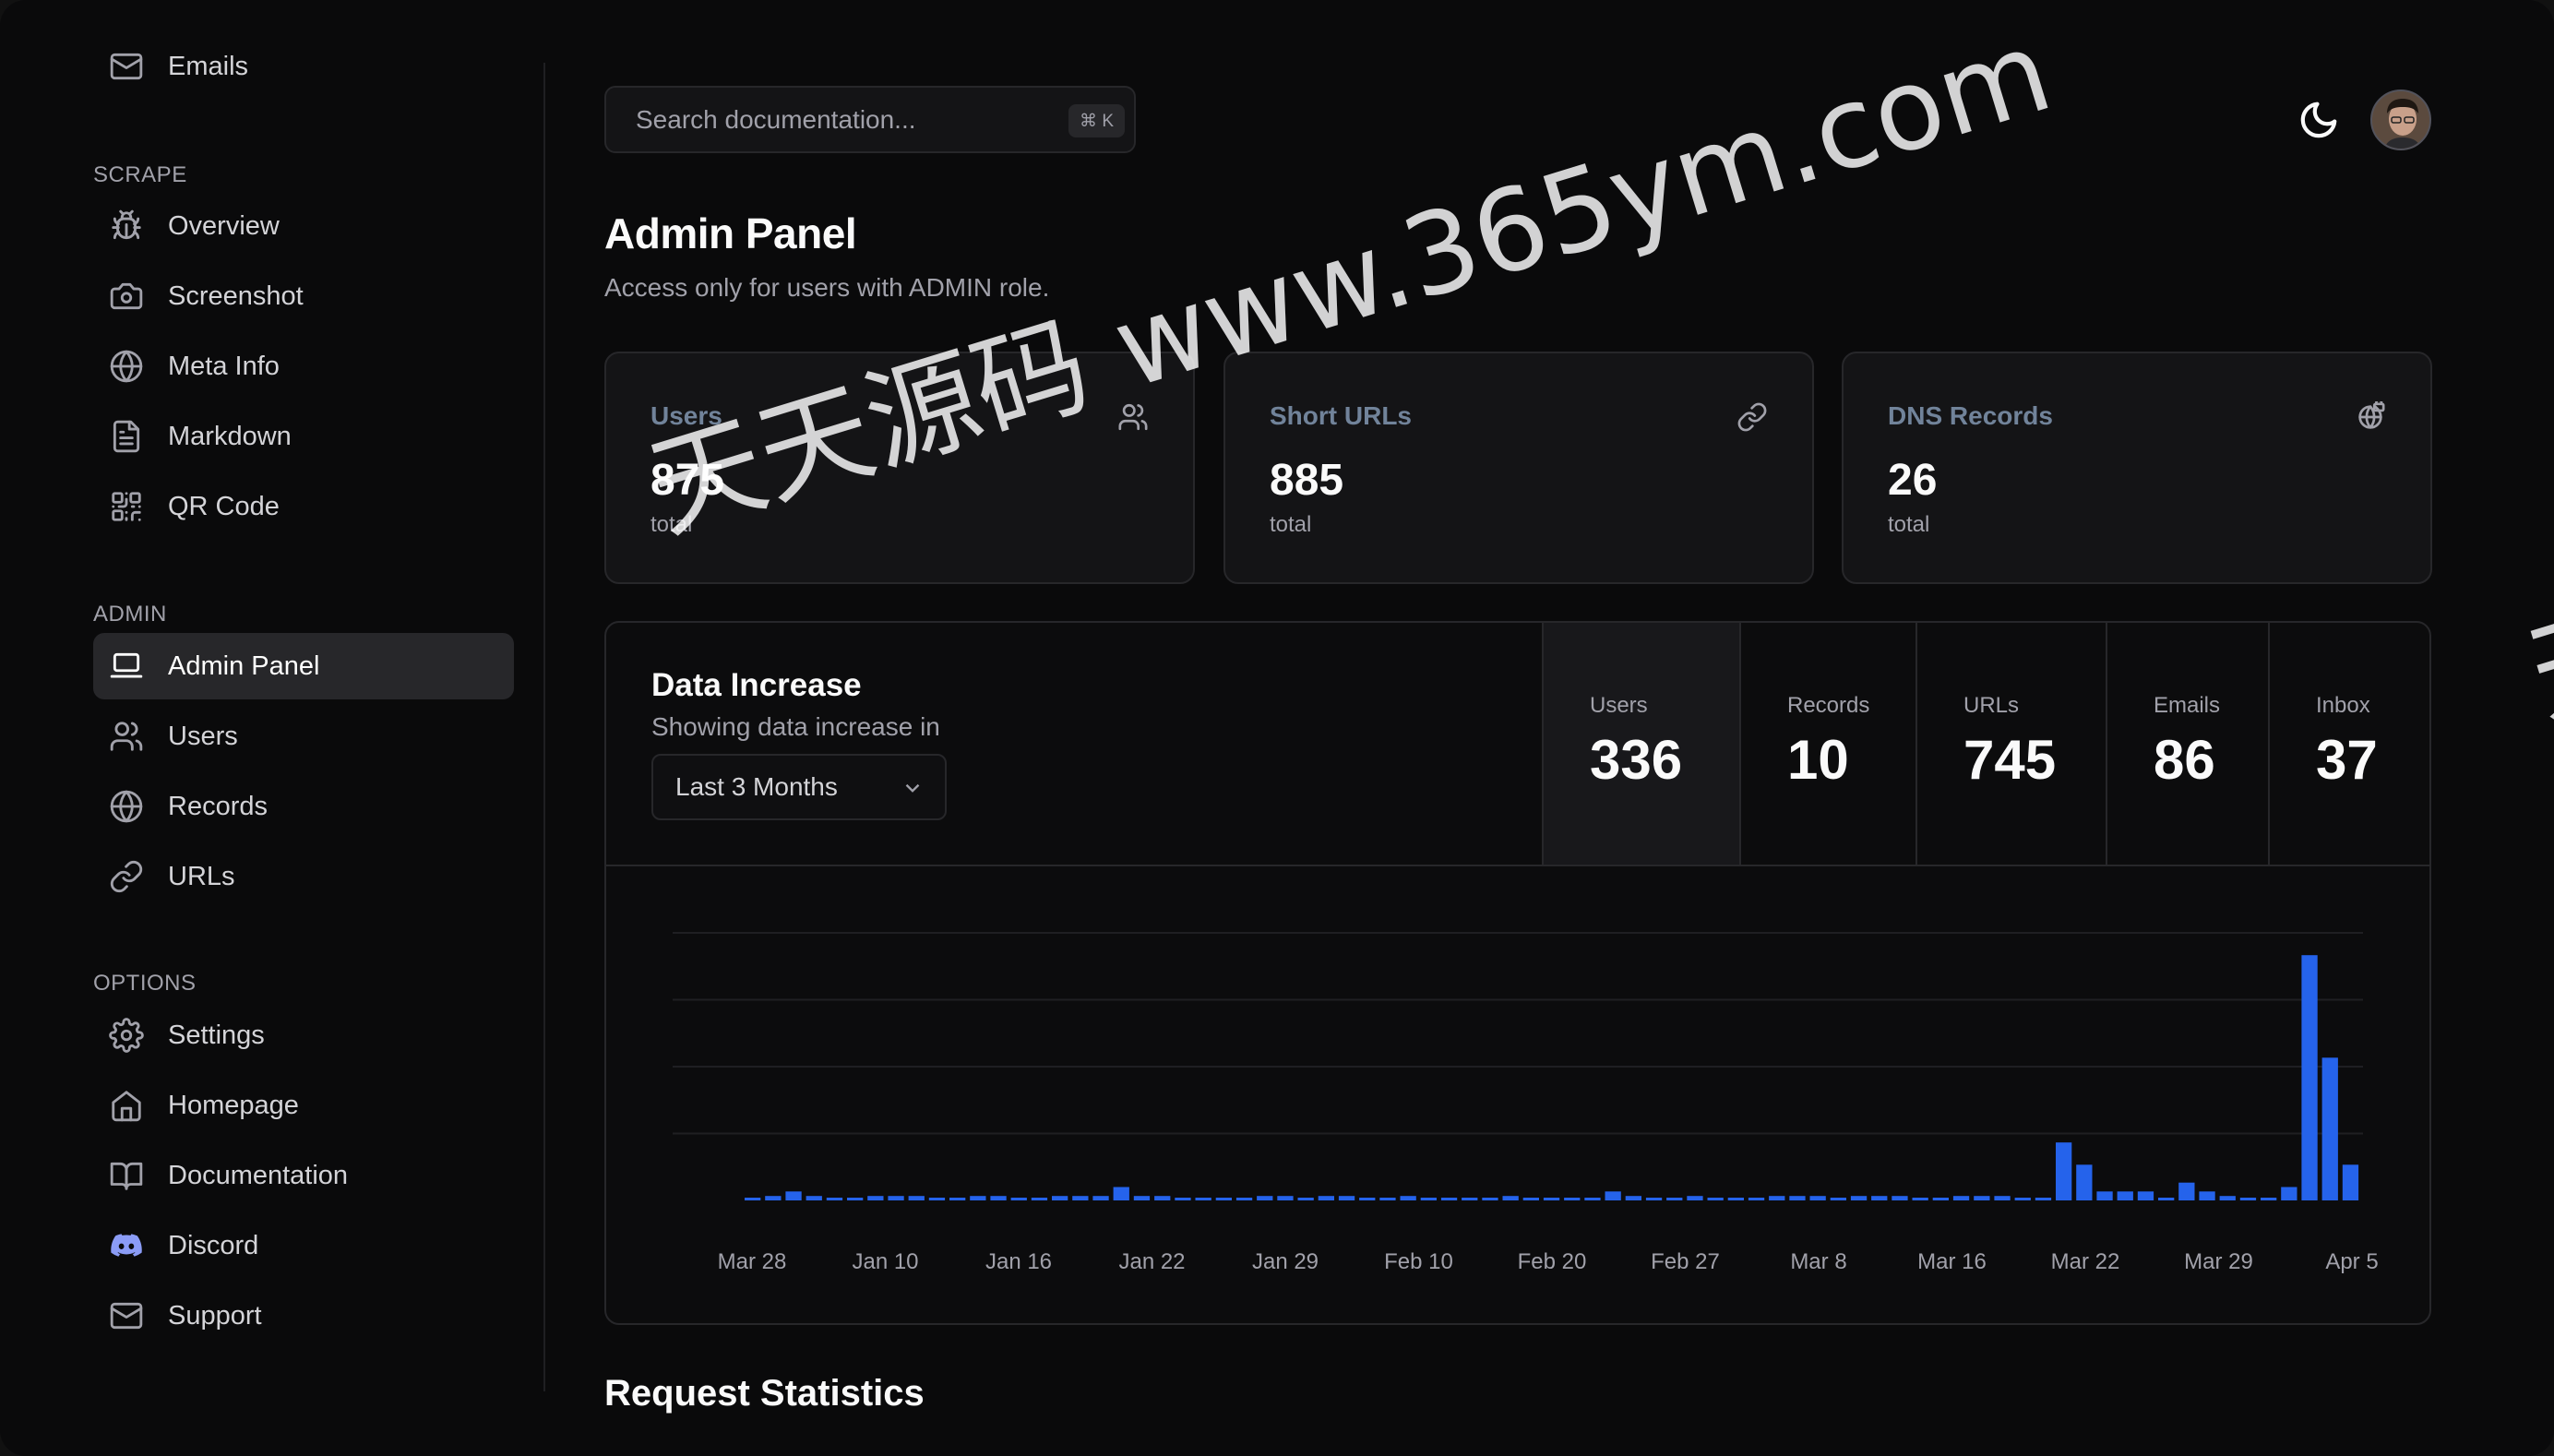  I want to click on section-title-scrape: SCRAPE, so click(140, 174).